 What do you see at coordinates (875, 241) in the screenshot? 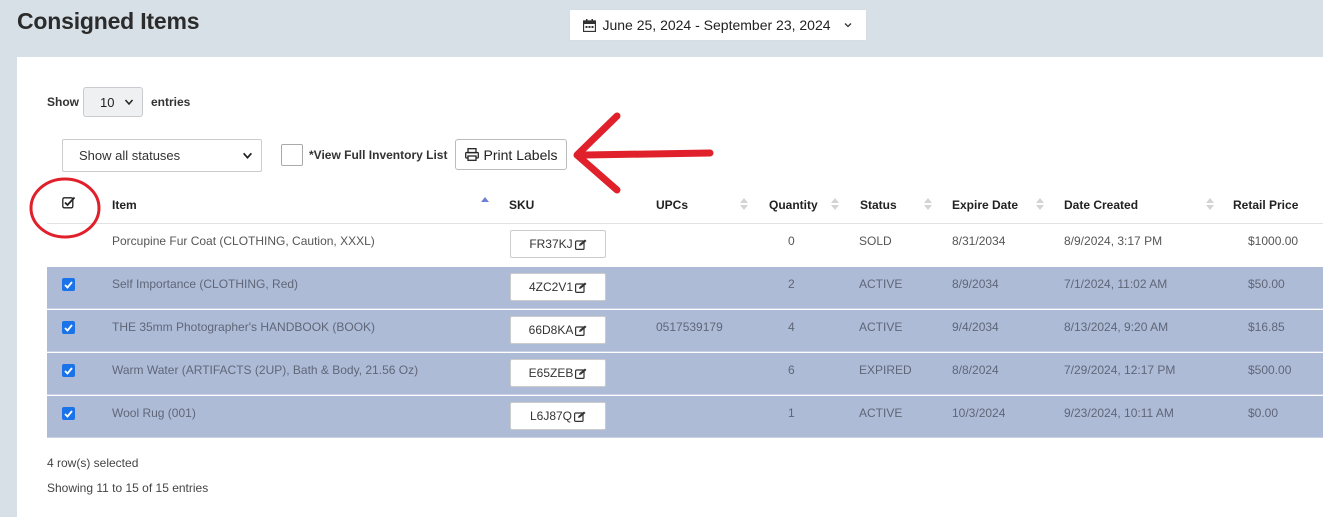
I see `status-value: SOLD` at bounding box center [875, 241].